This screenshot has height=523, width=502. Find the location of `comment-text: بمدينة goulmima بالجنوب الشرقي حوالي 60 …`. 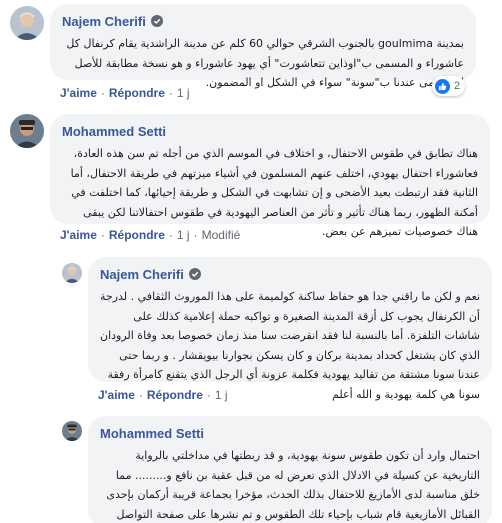

comment-text: بمدينة goulmima بالجنوب الشرقي حوالي 60 … is located at coordinates (265, 63).